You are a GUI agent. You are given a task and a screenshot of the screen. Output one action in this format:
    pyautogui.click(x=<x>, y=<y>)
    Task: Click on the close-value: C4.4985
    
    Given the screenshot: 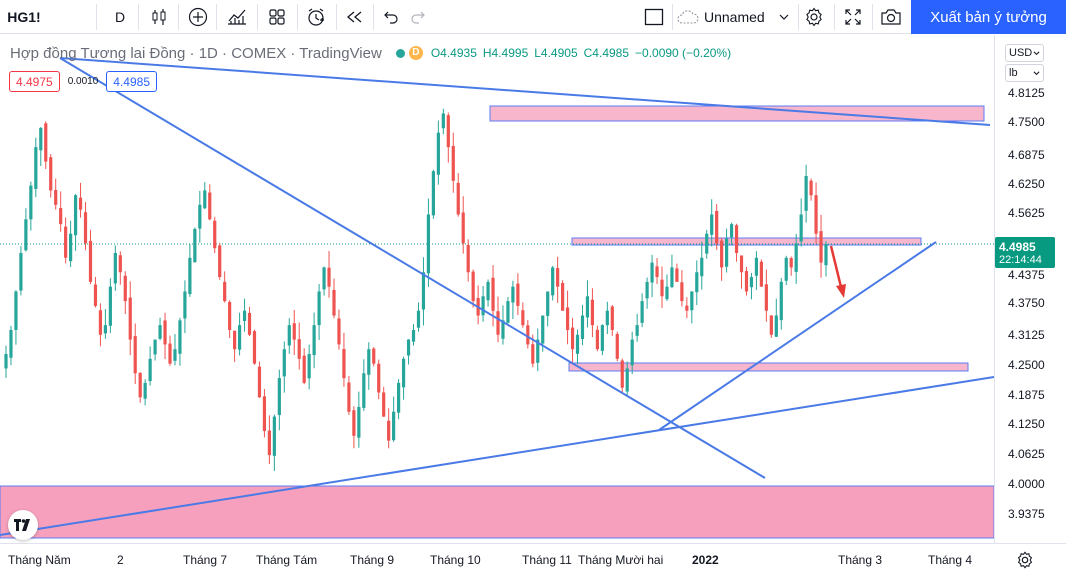 What is the action you would take?
    pyautogui.click(x=606, y=53)
    